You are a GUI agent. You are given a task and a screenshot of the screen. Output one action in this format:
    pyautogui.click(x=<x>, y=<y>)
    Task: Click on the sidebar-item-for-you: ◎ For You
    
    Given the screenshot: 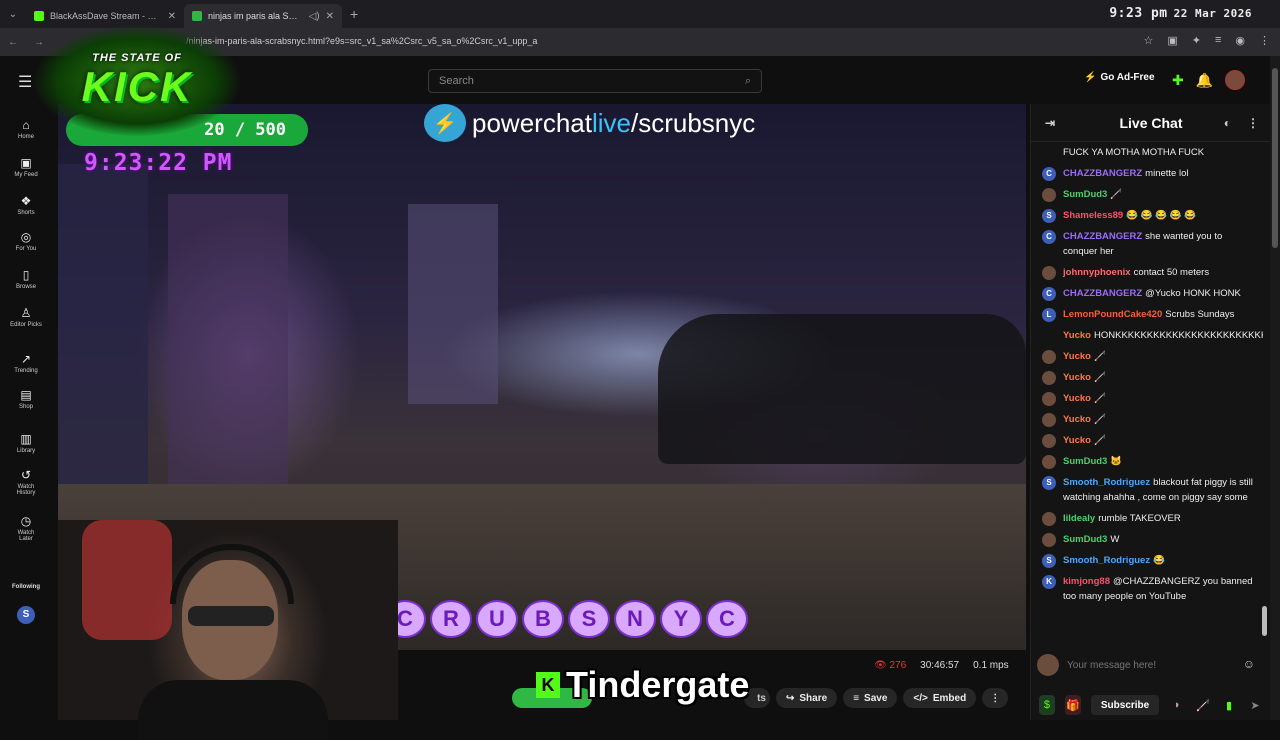 What is the action you would take?
    pyautogui.click(x=26, y=241)
    